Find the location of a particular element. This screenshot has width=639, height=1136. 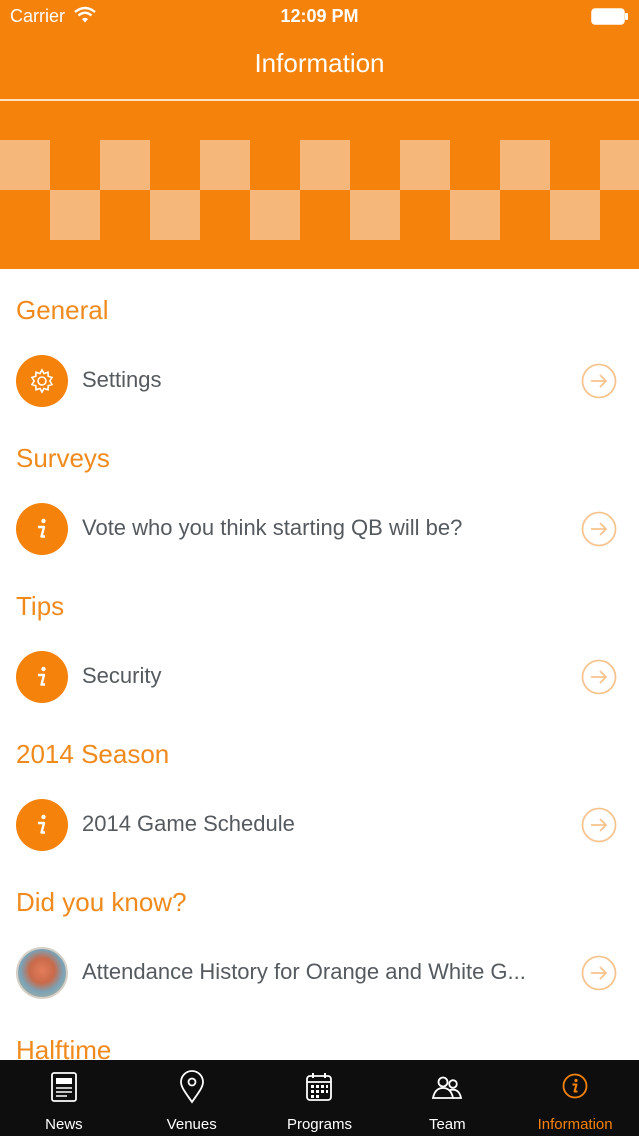

section-title-tips: Tips is located at coordinates (40, 606).